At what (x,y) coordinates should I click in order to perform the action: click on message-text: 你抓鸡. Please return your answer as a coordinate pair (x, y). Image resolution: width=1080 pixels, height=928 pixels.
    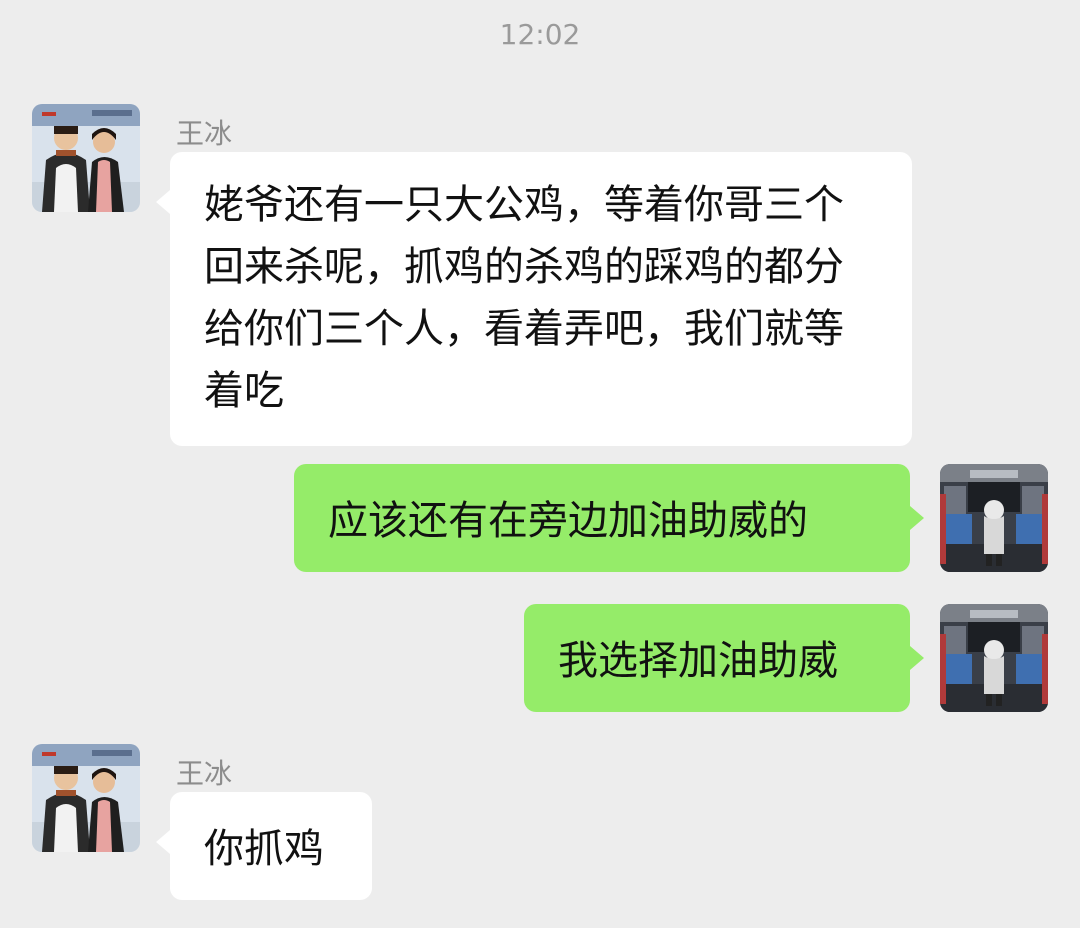
    Looking at the image, I should click on (264, 849).